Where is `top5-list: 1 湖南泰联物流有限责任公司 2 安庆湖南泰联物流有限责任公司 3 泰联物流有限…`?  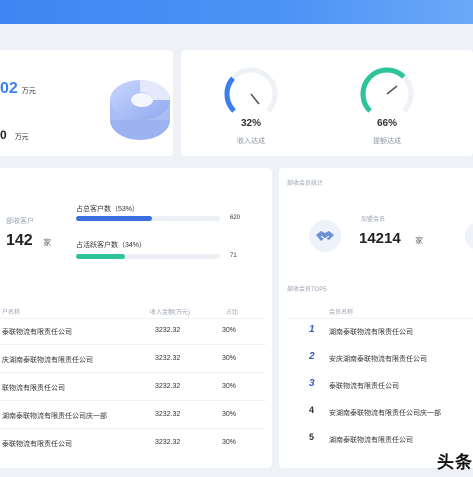 top5-list: 1 湖南泰联物流有限责任公司 2 安庆湖南泰联物流有限责任公司 3 泰联物流有限… is located at coordinates (376, 393).